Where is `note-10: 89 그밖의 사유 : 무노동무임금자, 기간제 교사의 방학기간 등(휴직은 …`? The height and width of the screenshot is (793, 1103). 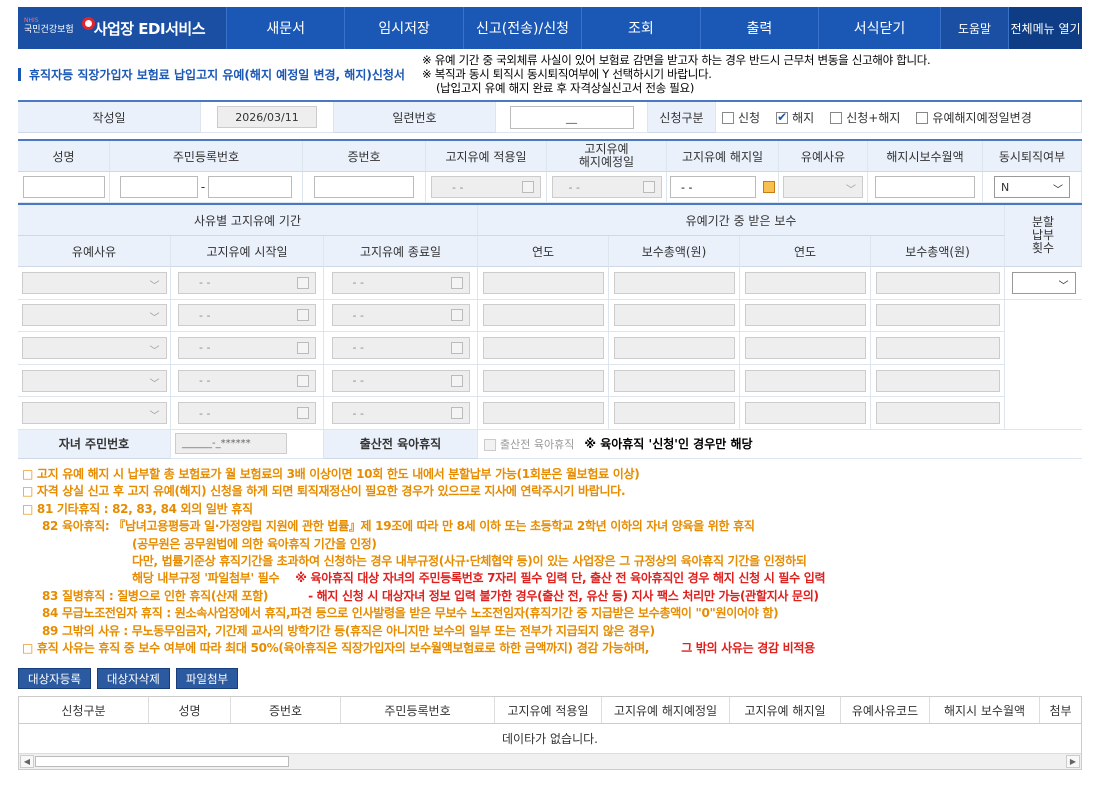 note-10: 89 그밖의 사유 : 무노동무임금자, 기간제 교사의 방학기간 등(휴직은 … is located at coordinates (348, 630).